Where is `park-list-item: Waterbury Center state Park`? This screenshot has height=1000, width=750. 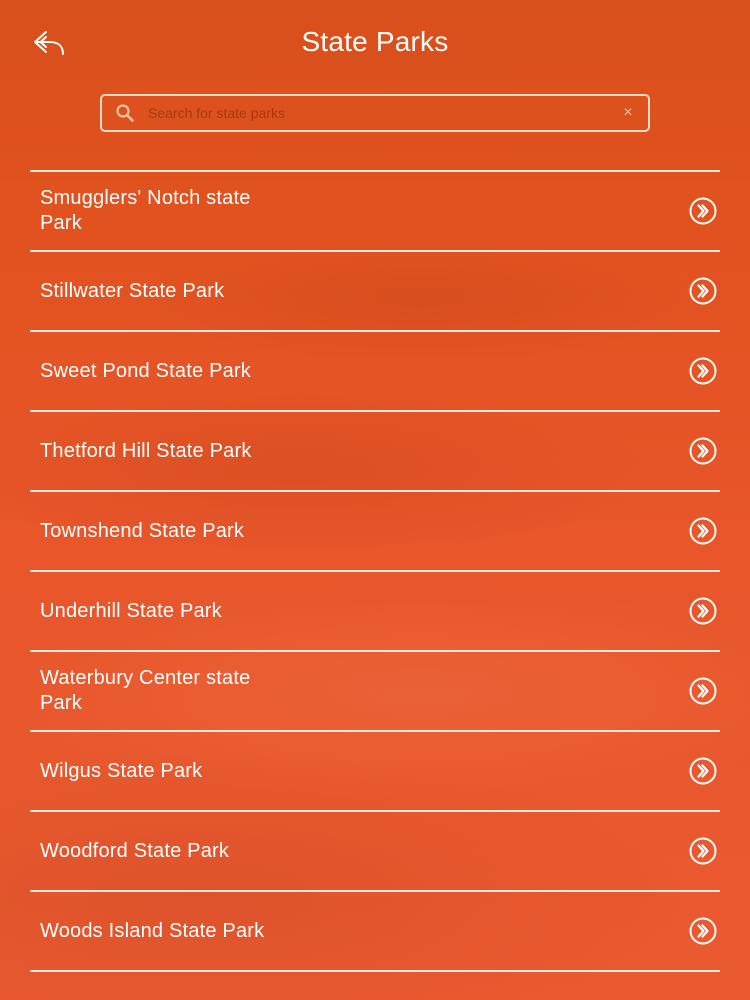
park-list-item: Waterbury Center state Park is located at coordinates (375, 692).